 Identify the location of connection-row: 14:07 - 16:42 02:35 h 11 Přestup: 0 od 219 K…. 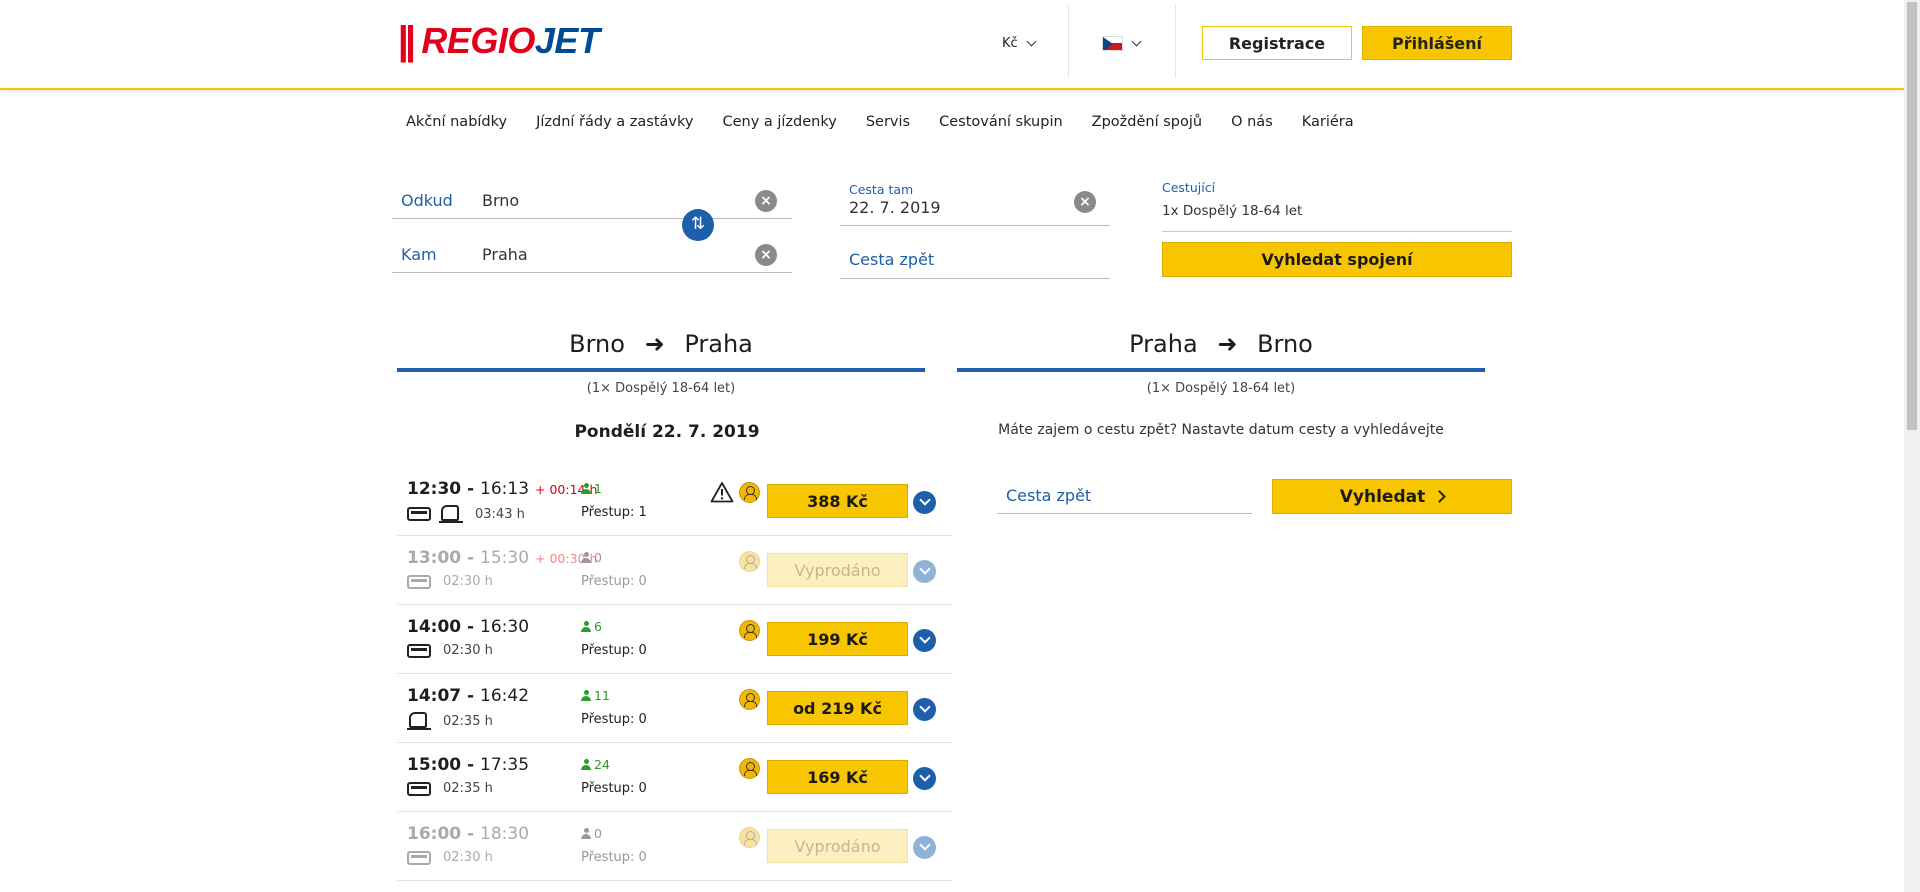
(674, 708).